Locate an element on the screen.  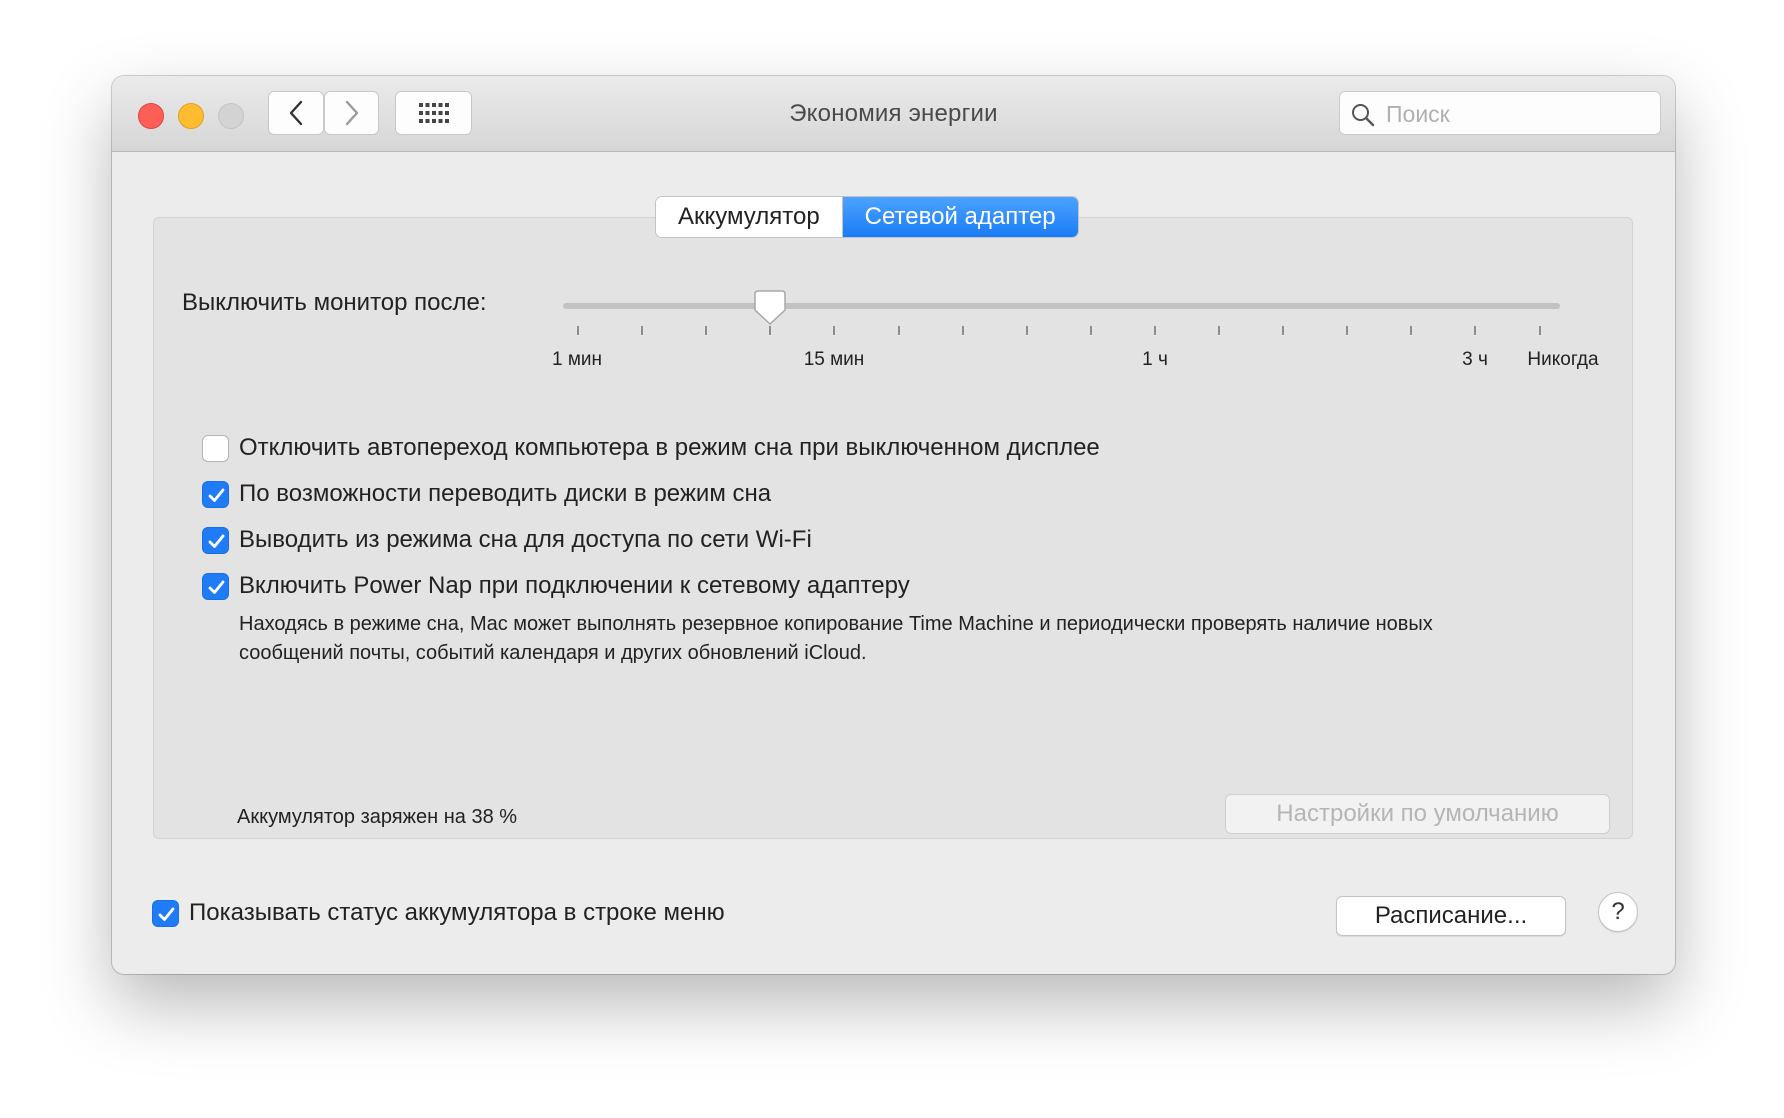
search-icon is located at coordinates (1363, 115).